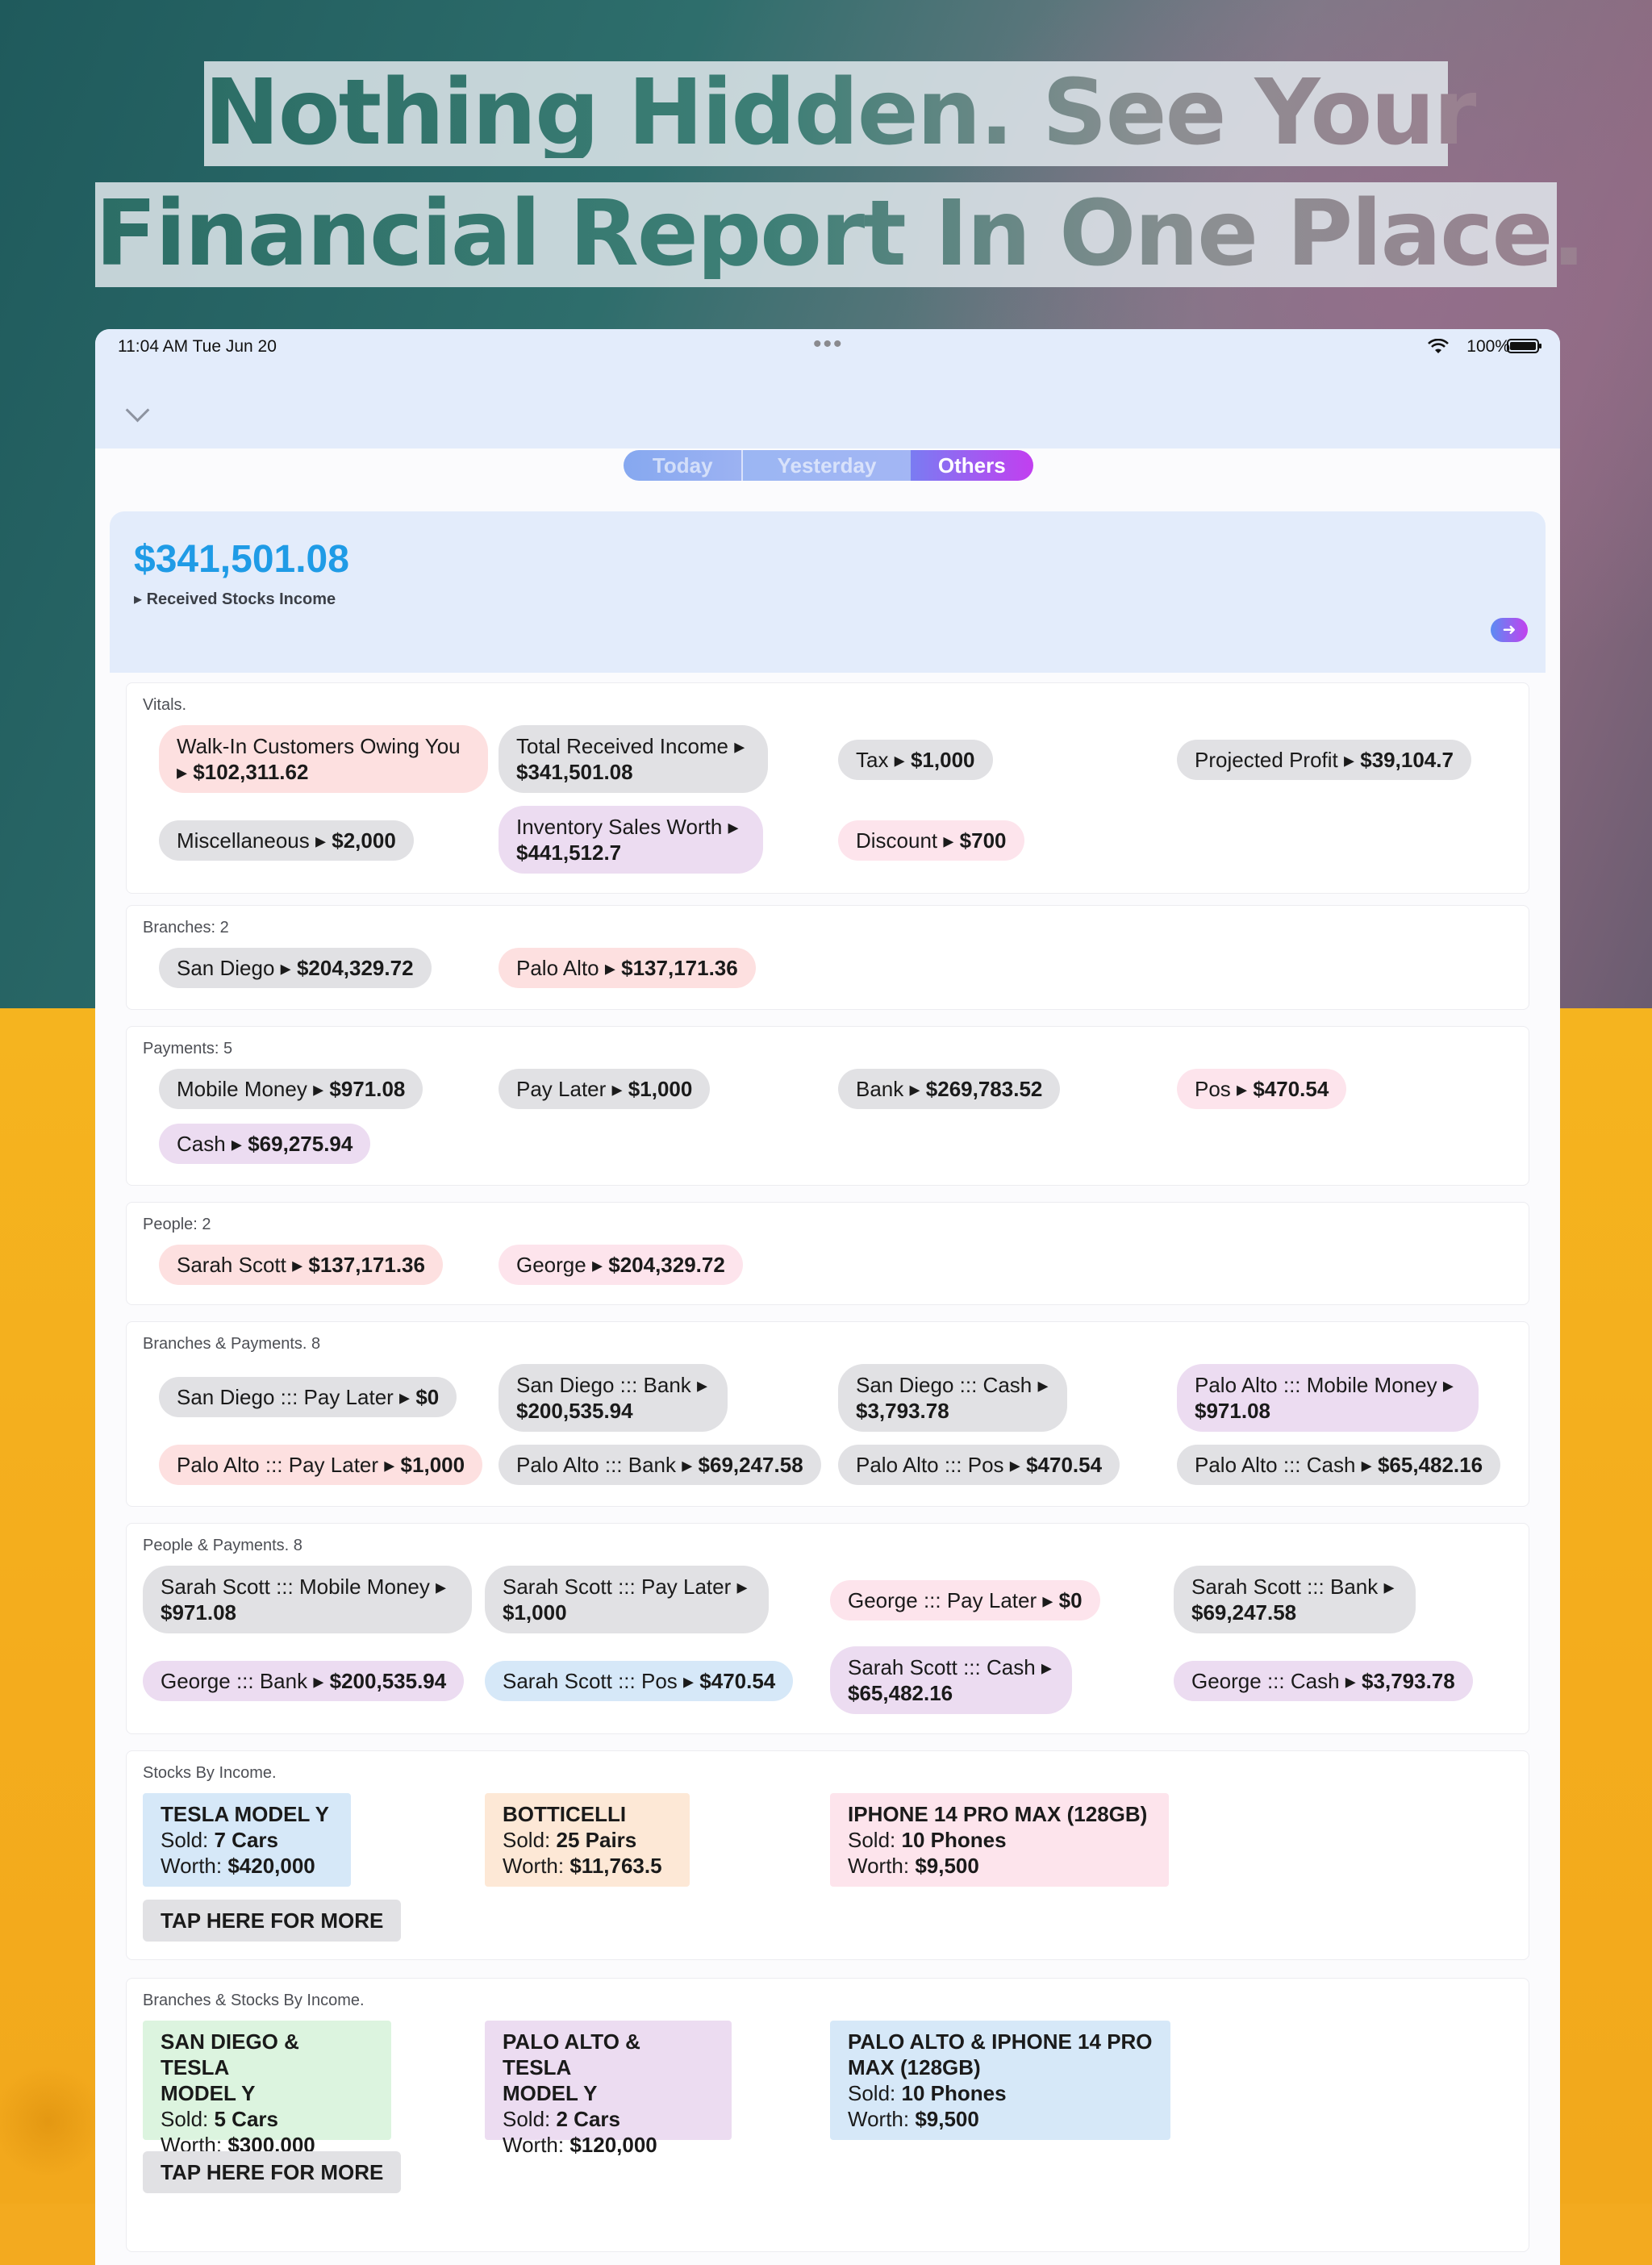  I want to click on pill-value: $700, so click(983, 840).